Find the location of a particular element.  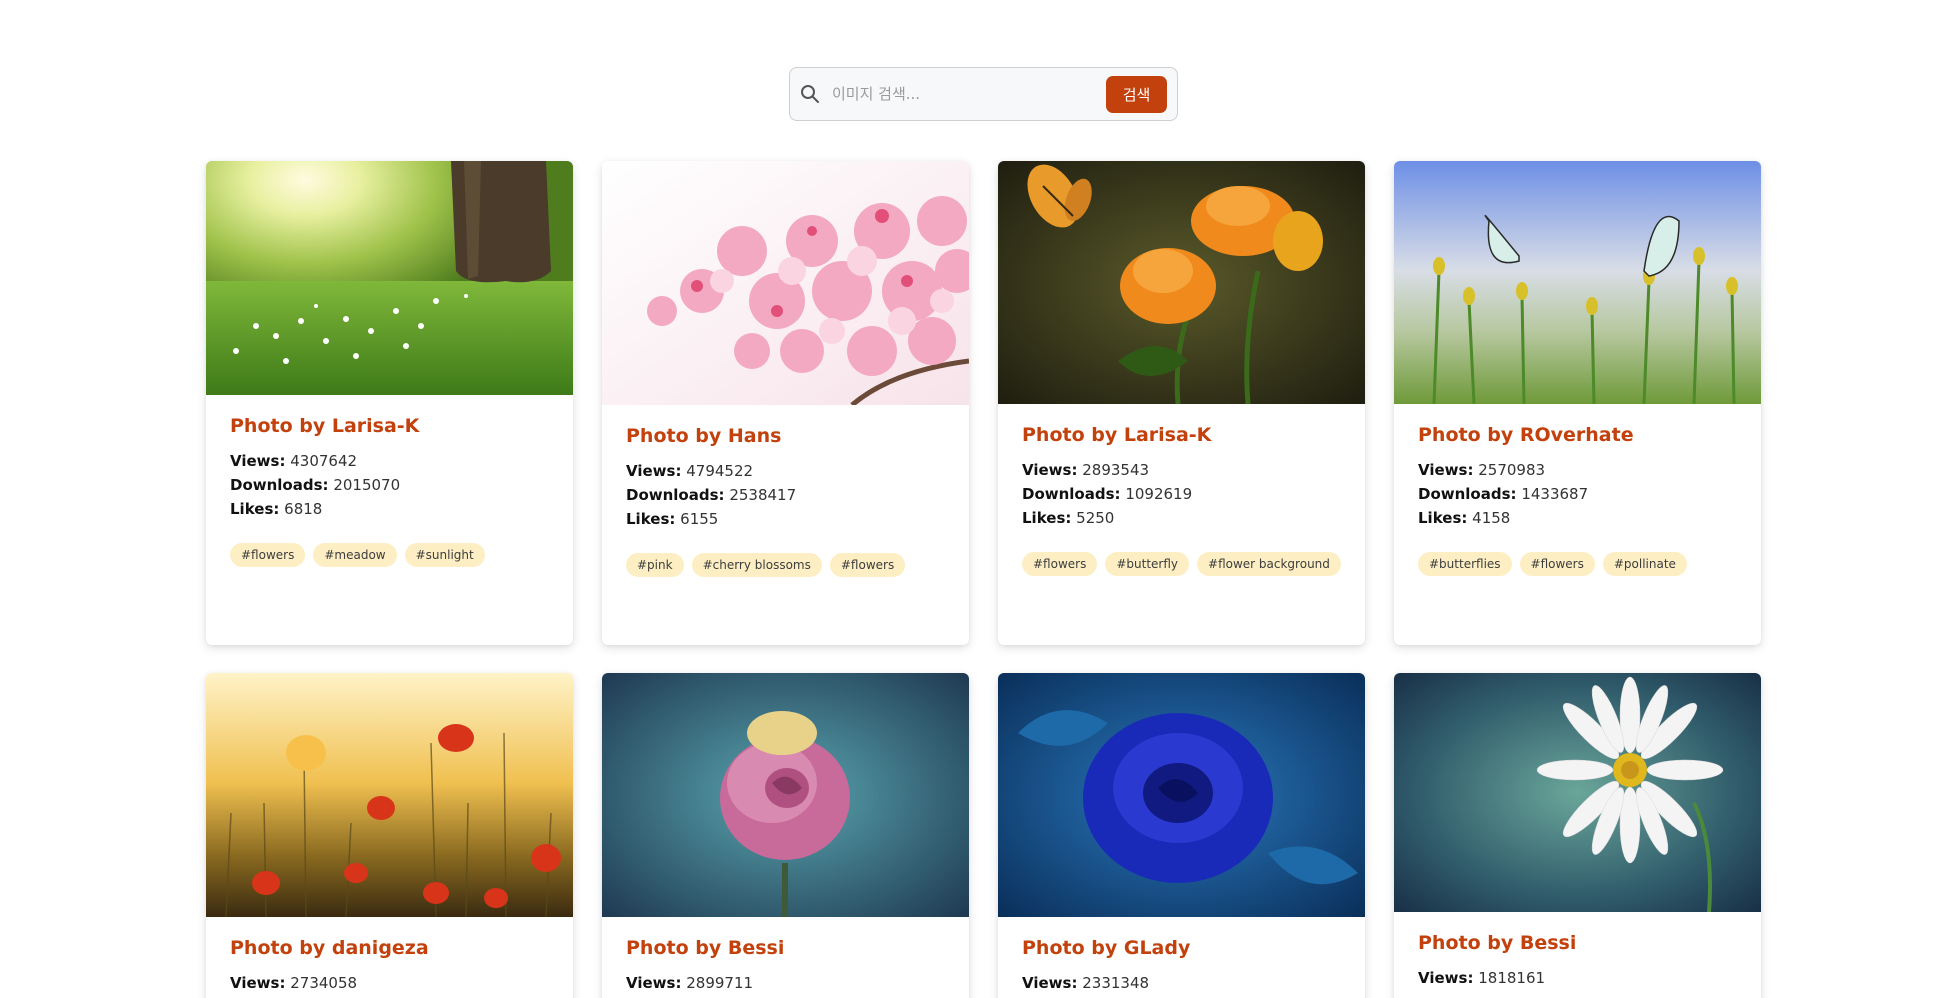

views-value: 2734058 is located at coordinates (324, 983).